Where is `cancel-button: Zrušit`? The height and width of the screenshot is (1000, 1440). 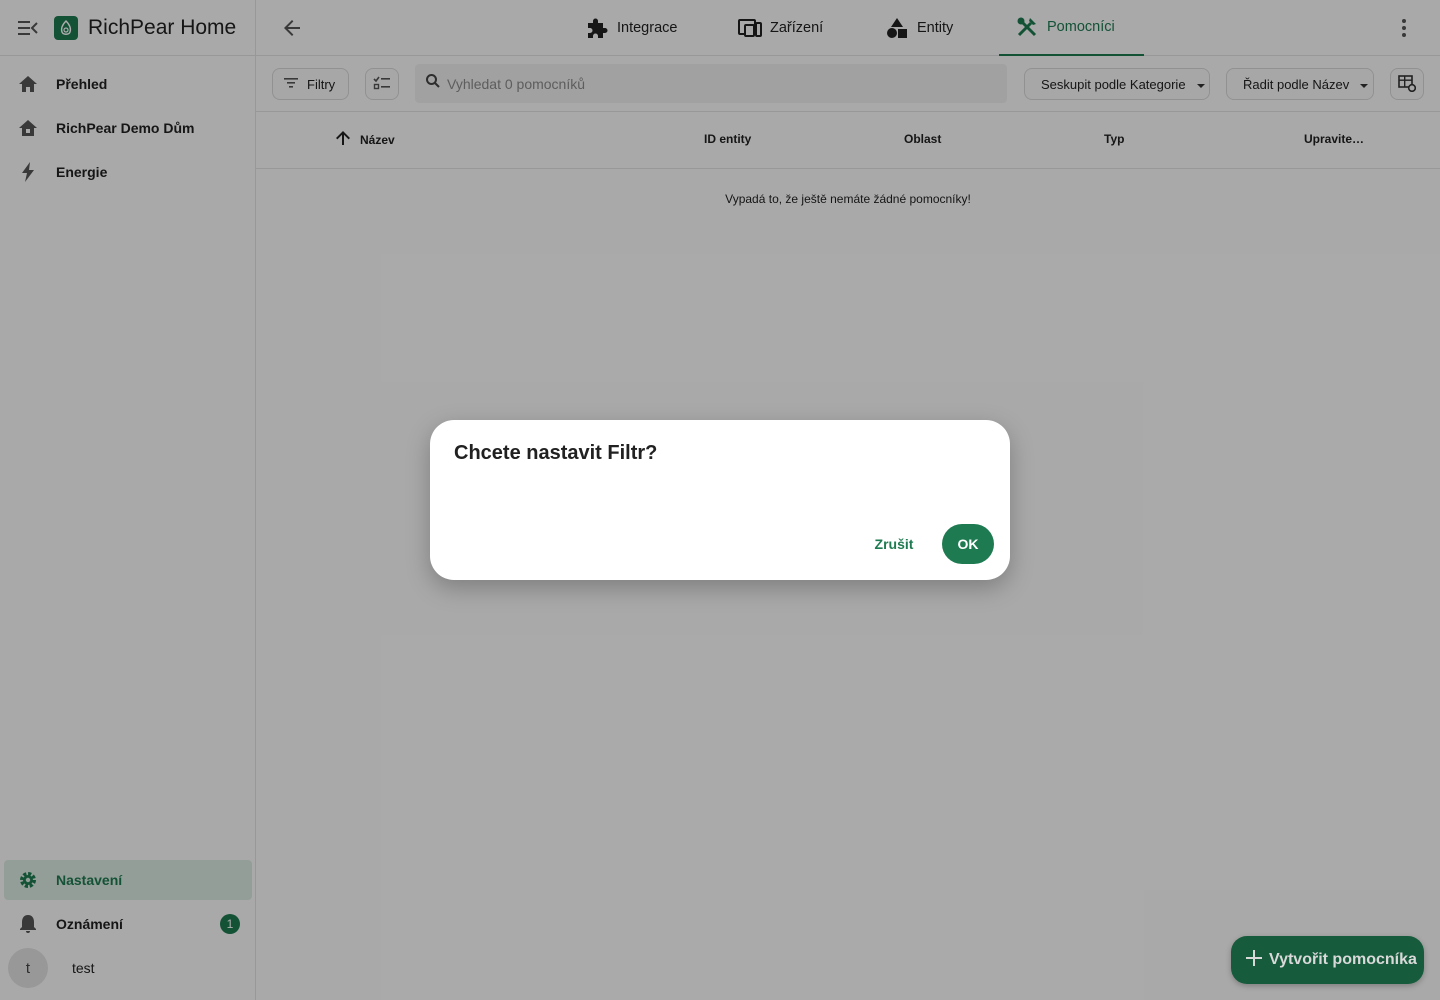 cancel-button: Zrušit is located at coordinates (894, 544).